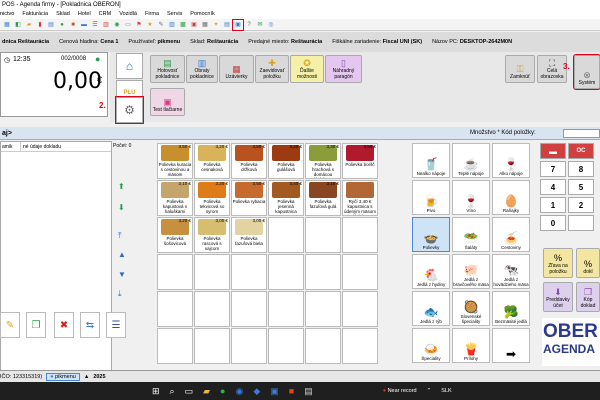 The image size is (600, 400). Describe the element at coordinates (431, 308) in the screenshot. I see `category-button: 🐟 Jedlá z rýb` at that location.